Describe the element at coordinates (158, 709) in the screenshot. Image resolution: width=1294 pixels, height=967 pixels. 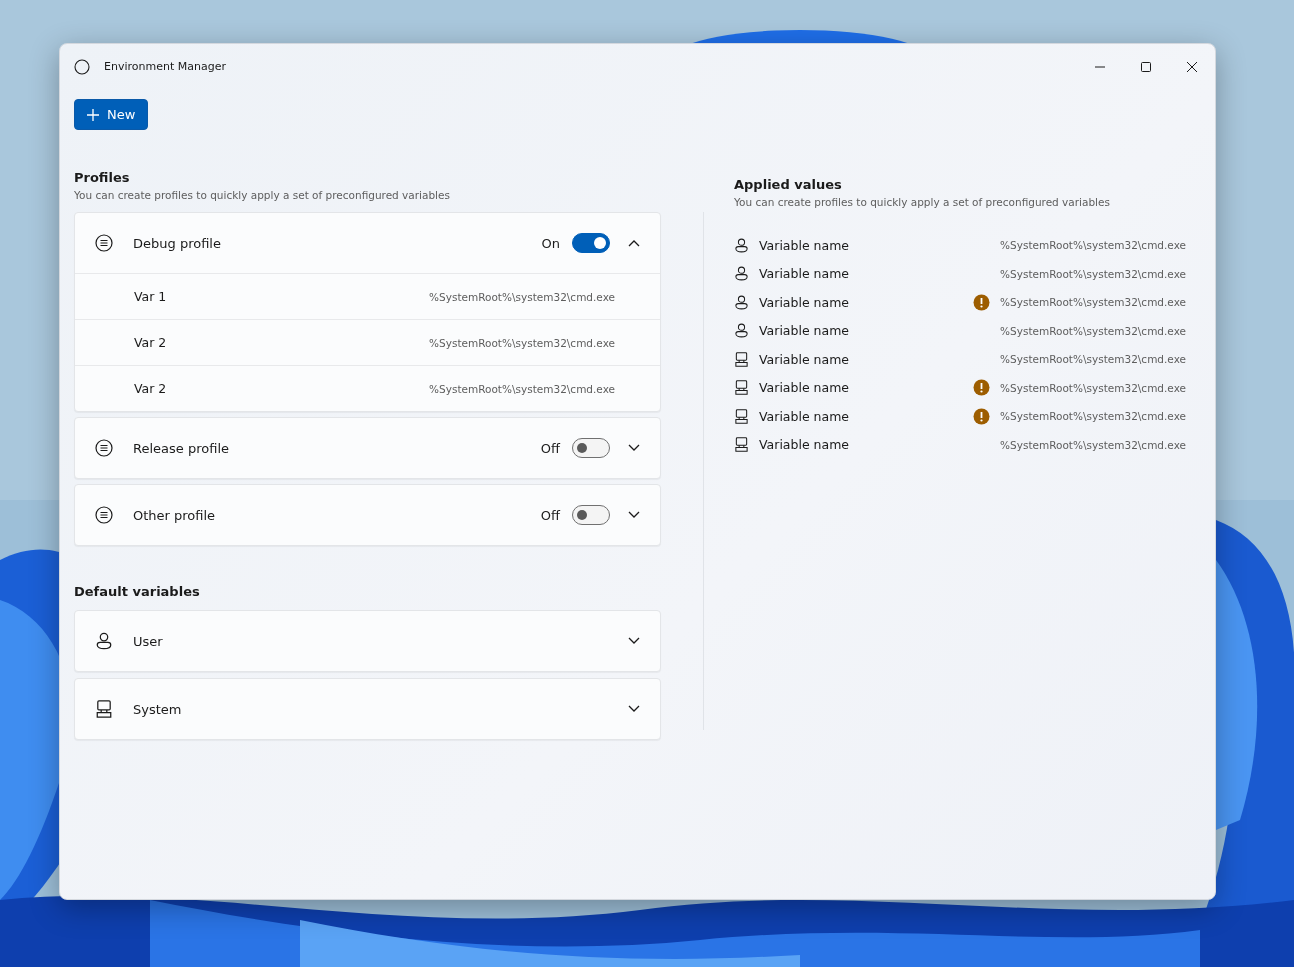
I see `group-label: System` at that location.